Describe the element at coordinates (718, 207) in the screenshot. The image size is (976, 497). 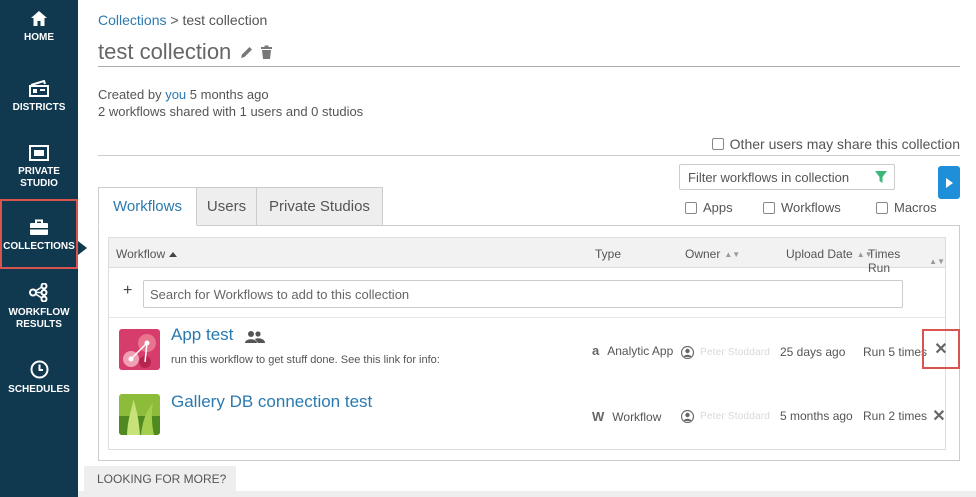
I see `filter-type-label: Apps` at that location.